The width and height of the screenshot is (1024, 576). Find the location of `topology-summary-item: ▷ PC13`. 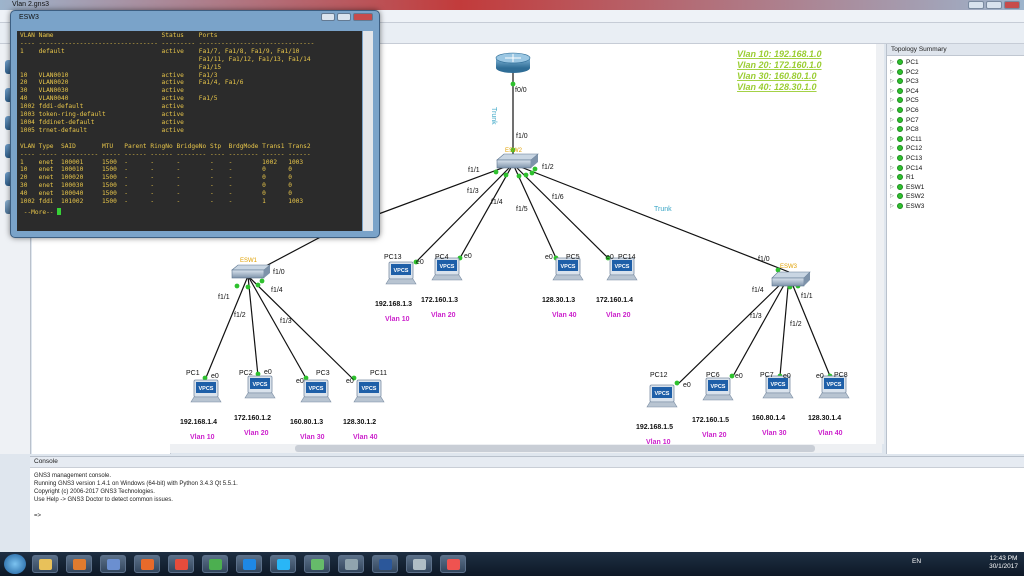

topology-summary-item: ▷ PC13 is located at coordinates (955, 159).